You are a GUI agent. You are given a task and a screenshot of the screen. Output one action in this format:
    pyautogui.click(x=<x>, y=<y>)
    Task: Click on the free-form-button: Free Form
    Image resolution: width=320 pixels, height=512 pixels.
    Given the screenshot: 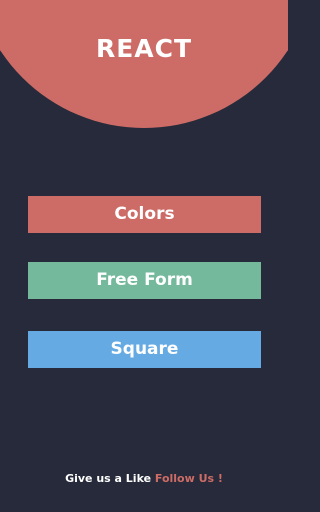 What is the action you would take?
    pyautogui.click(x=144, y=280)
    